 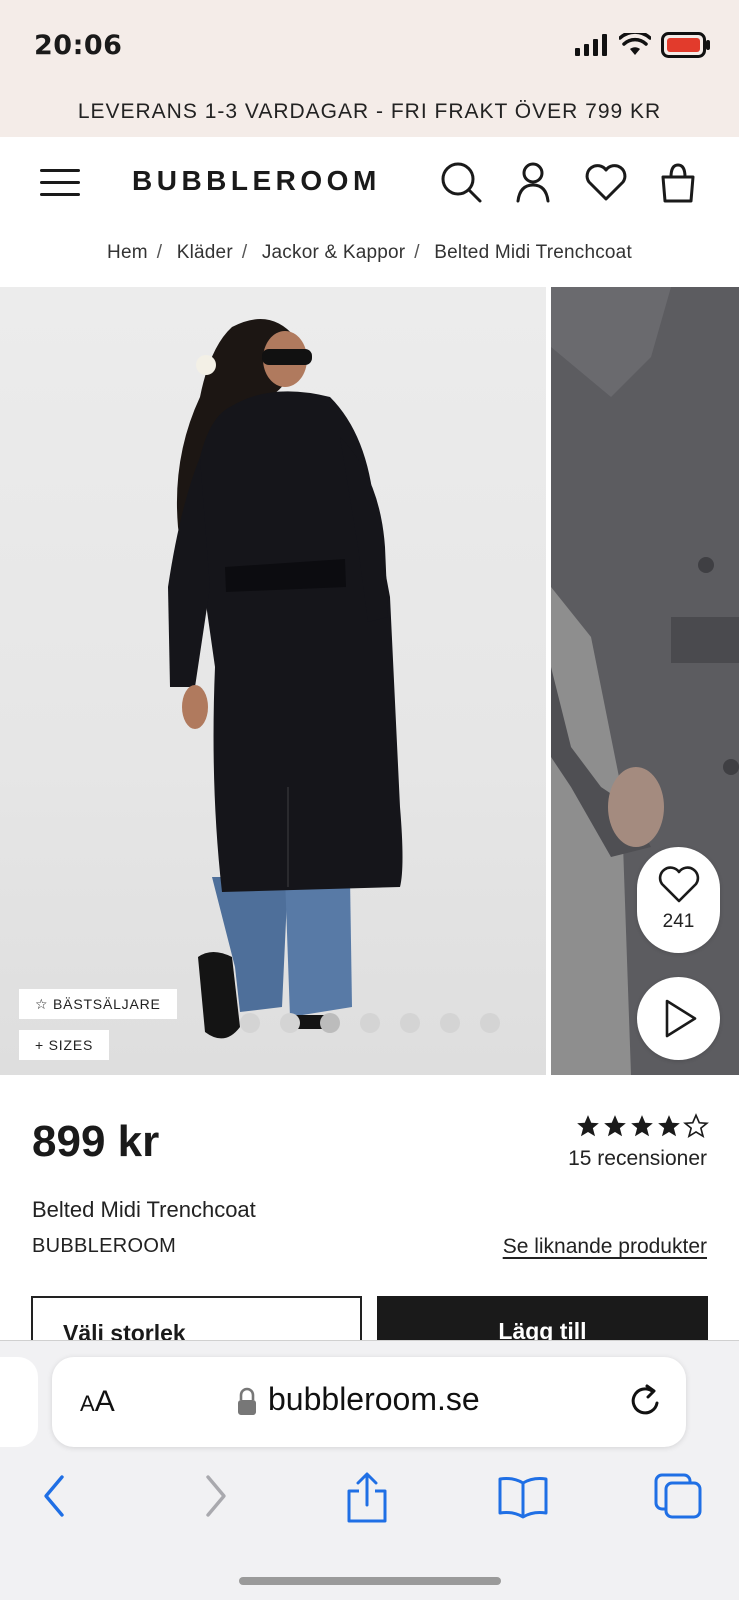 I want to click on product-price: 899 kr, so click(x=96, y=1141).